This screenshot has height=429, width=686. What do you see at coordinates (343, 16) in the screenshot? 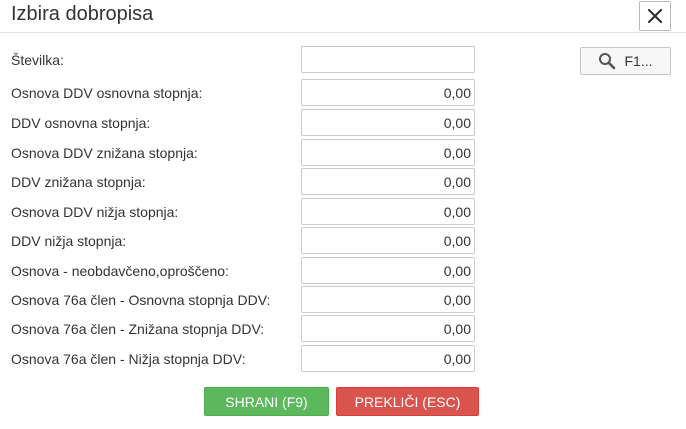
I see `dialog-header: Izbira dobropisa` at bounding box center [343, 16].